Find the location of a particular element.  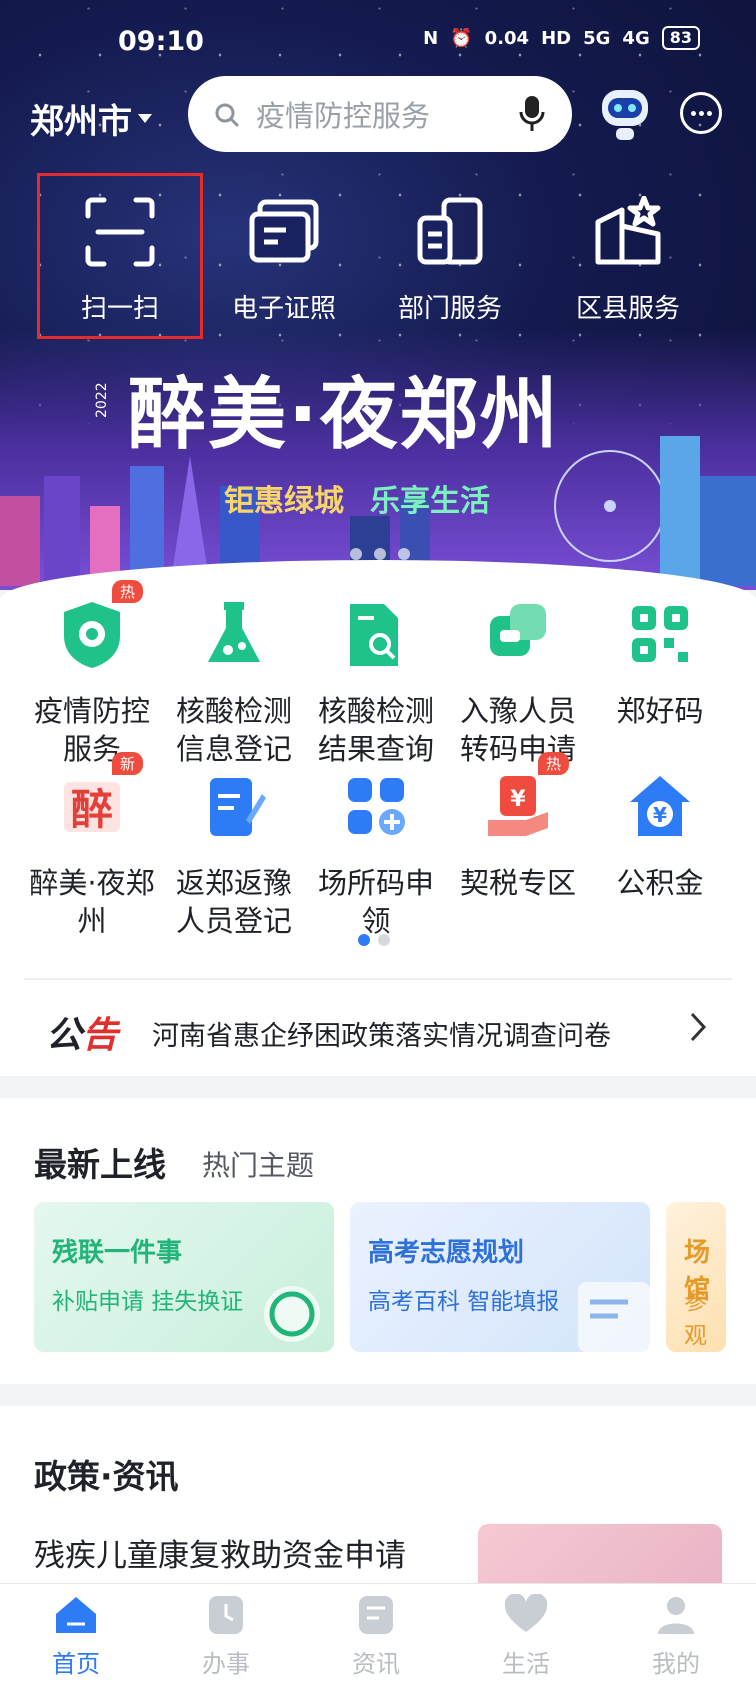

svg-text: 醉 is located at coordinates (92, 809).